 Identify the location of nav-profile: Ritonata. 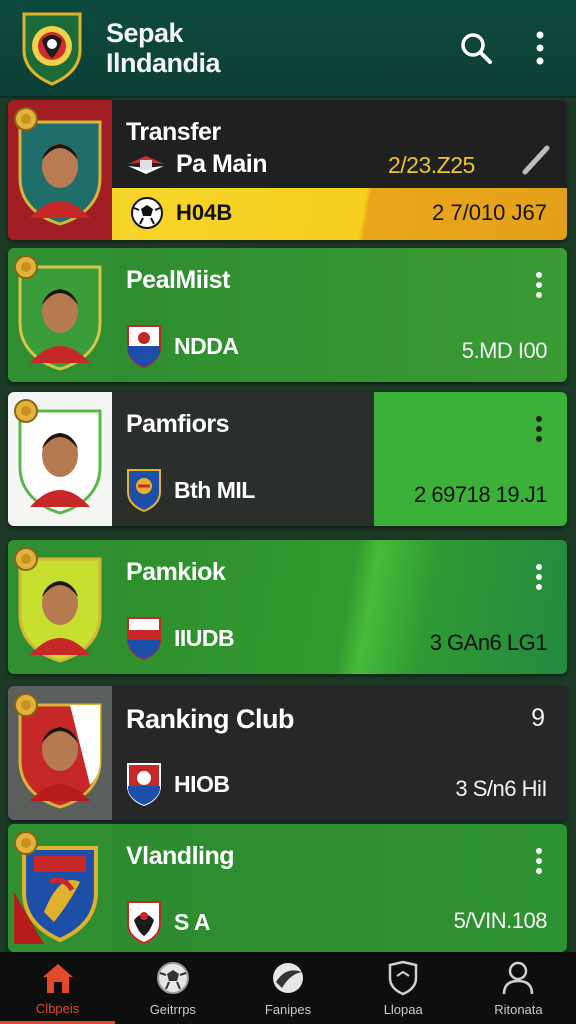
(518, 988).